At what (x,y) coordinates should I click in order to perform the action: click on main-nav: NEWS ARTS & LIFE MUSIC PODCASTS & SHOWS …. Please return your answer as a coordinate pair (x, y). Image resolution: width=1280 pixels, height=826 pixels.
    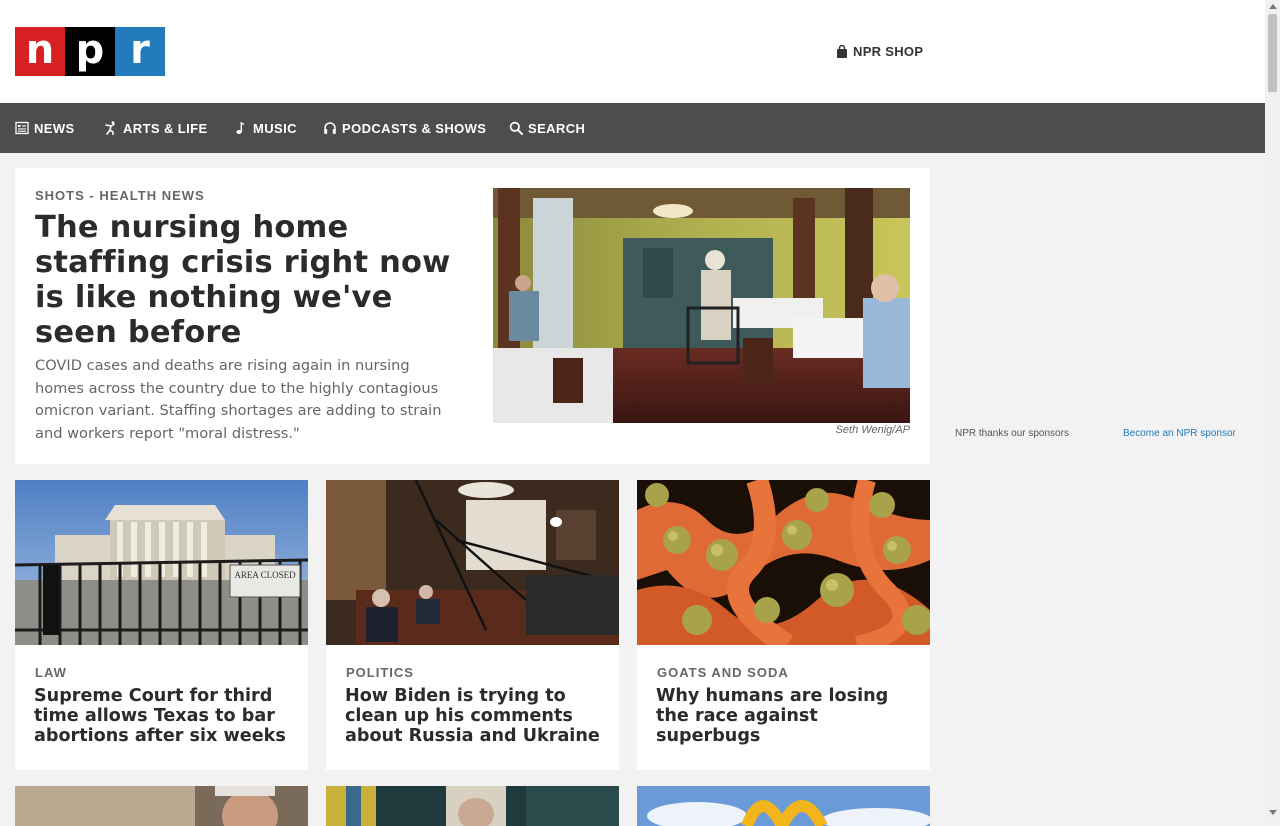
    Looking at the image, I should click on (632, 128).